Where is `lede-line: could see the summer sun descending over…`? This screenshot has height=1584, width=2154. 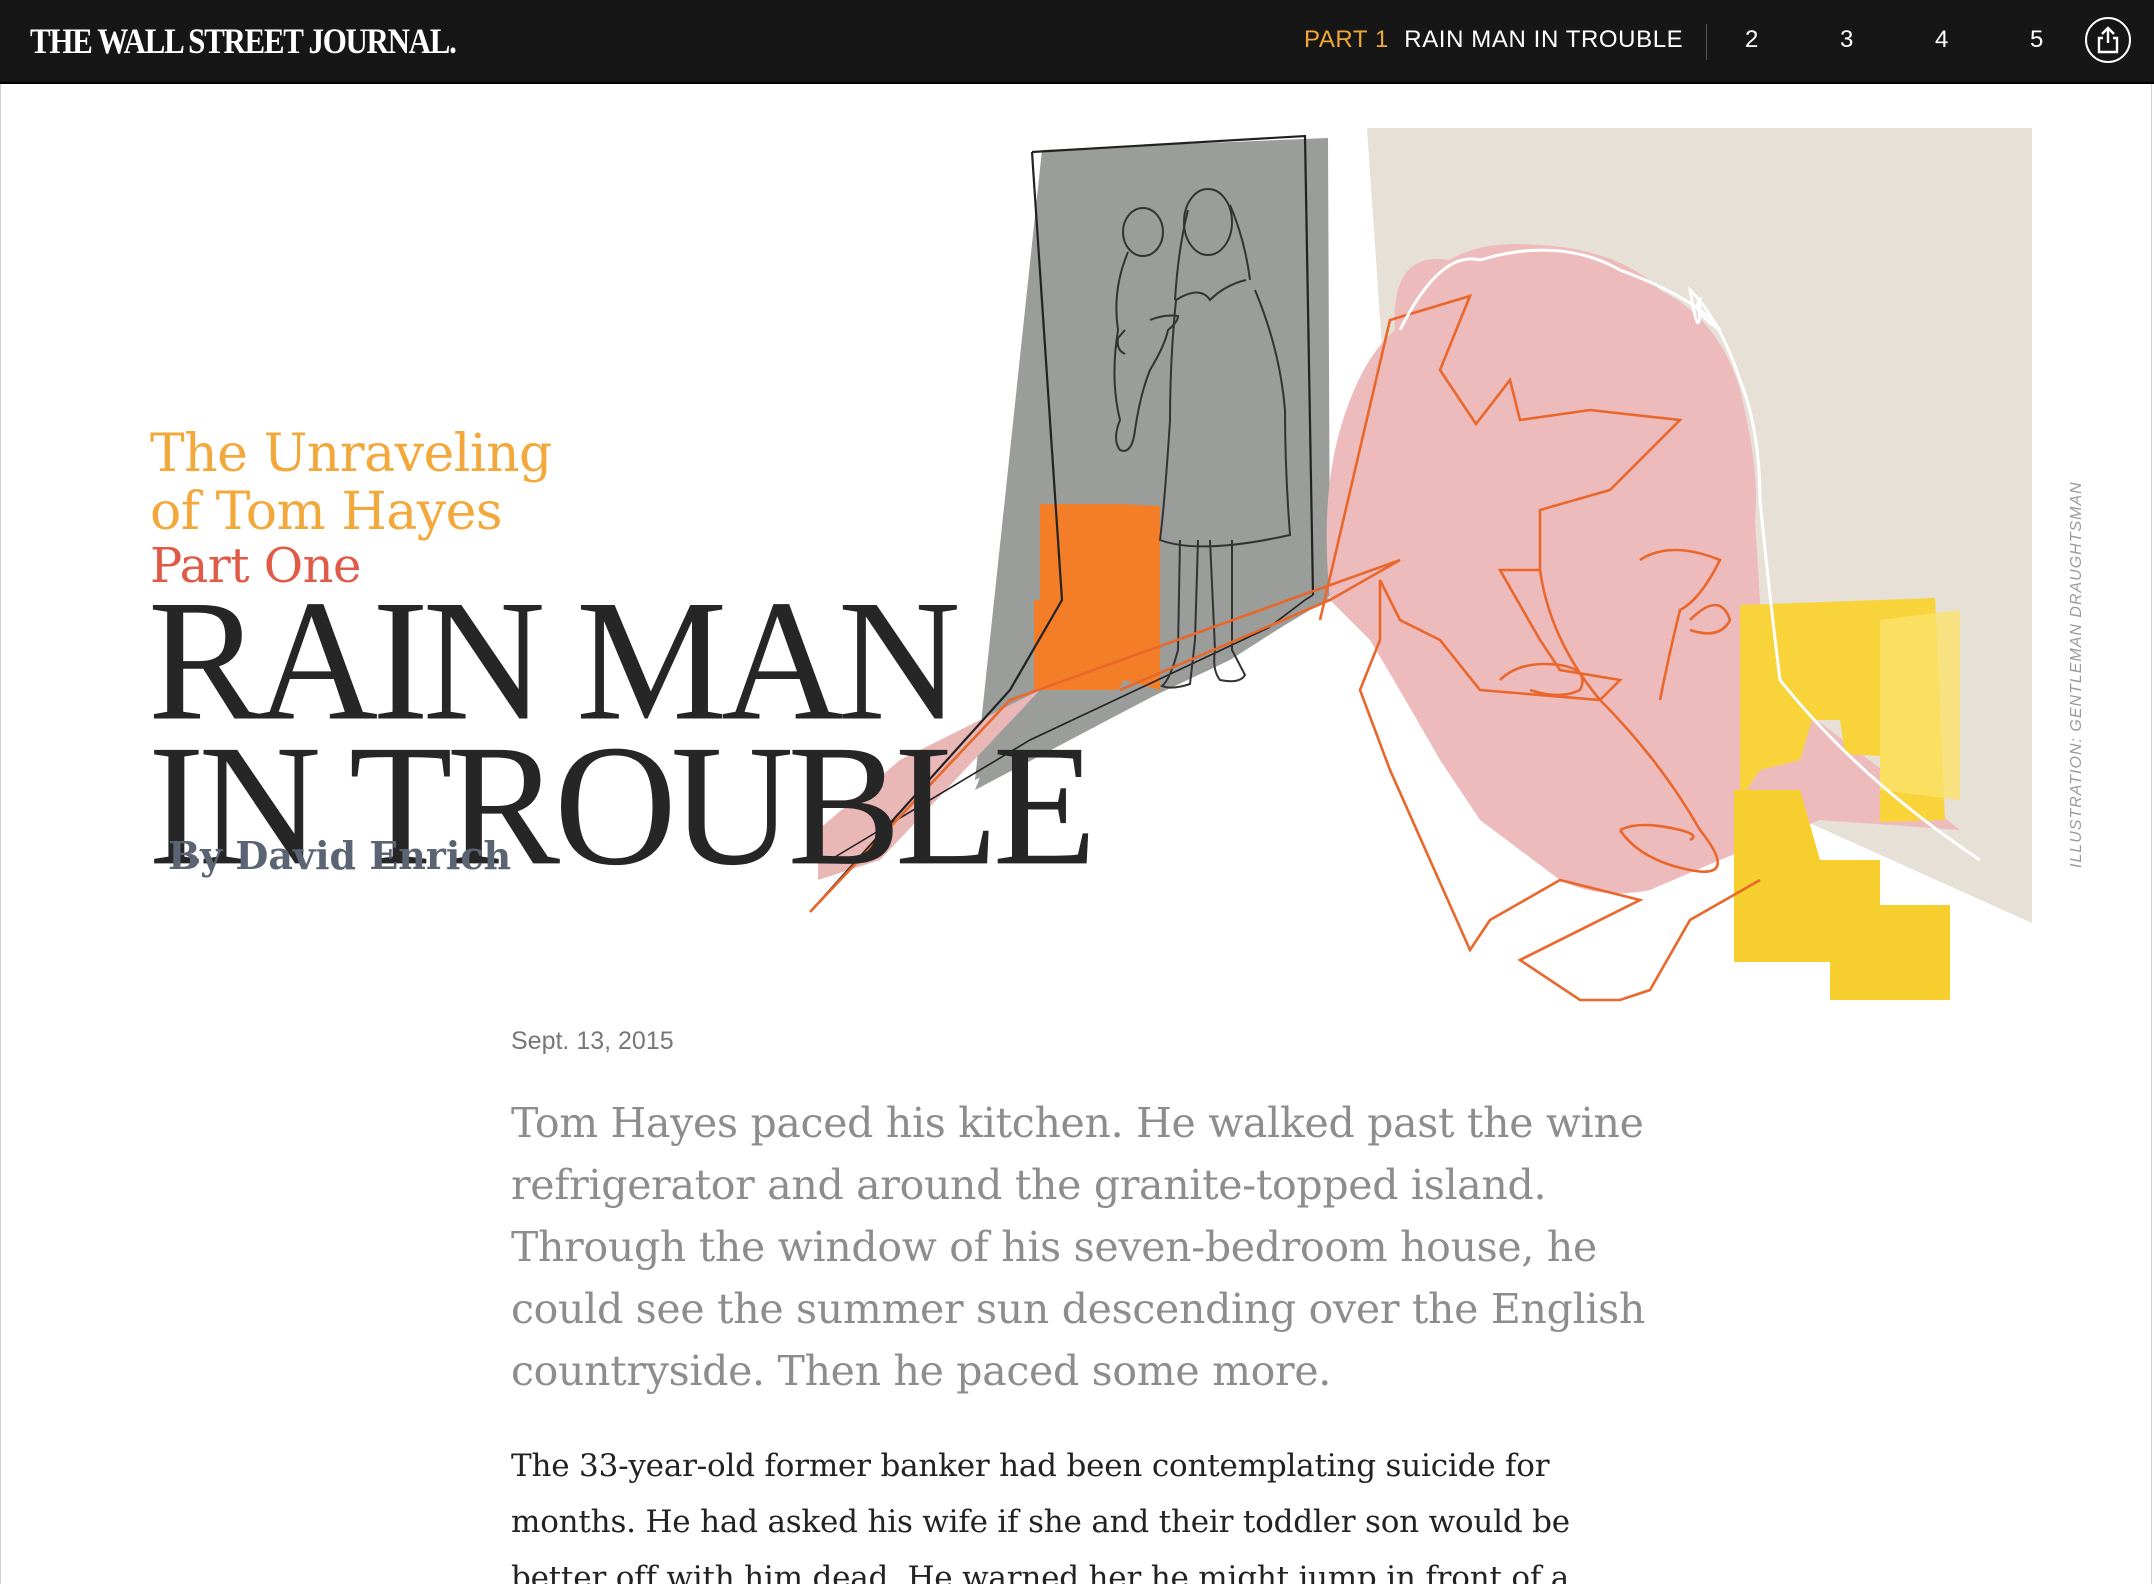
lede-line: could see the summer sun descending over… is located at coordinates (1078, 1309).